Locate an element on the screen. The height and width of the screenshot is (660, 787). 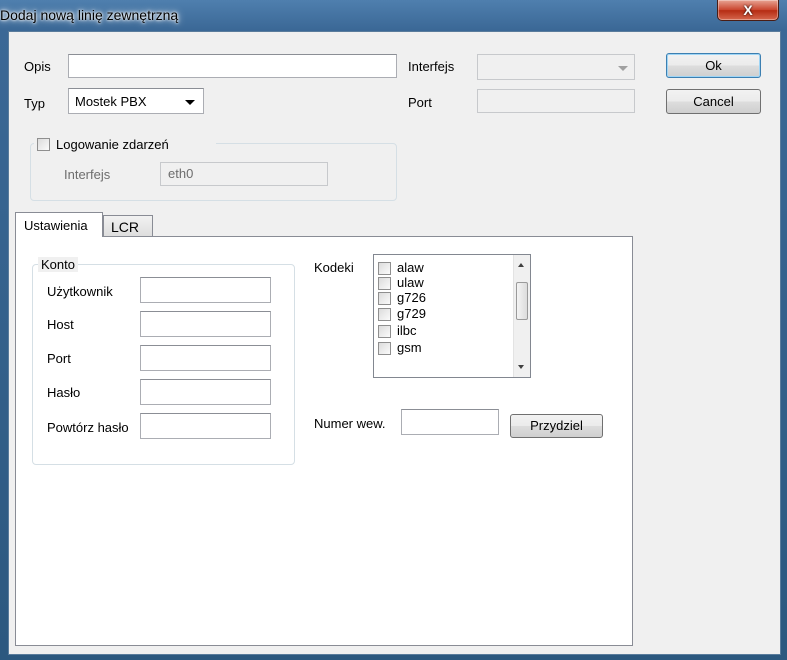
close-button: X is located at coordinates (748, 10).